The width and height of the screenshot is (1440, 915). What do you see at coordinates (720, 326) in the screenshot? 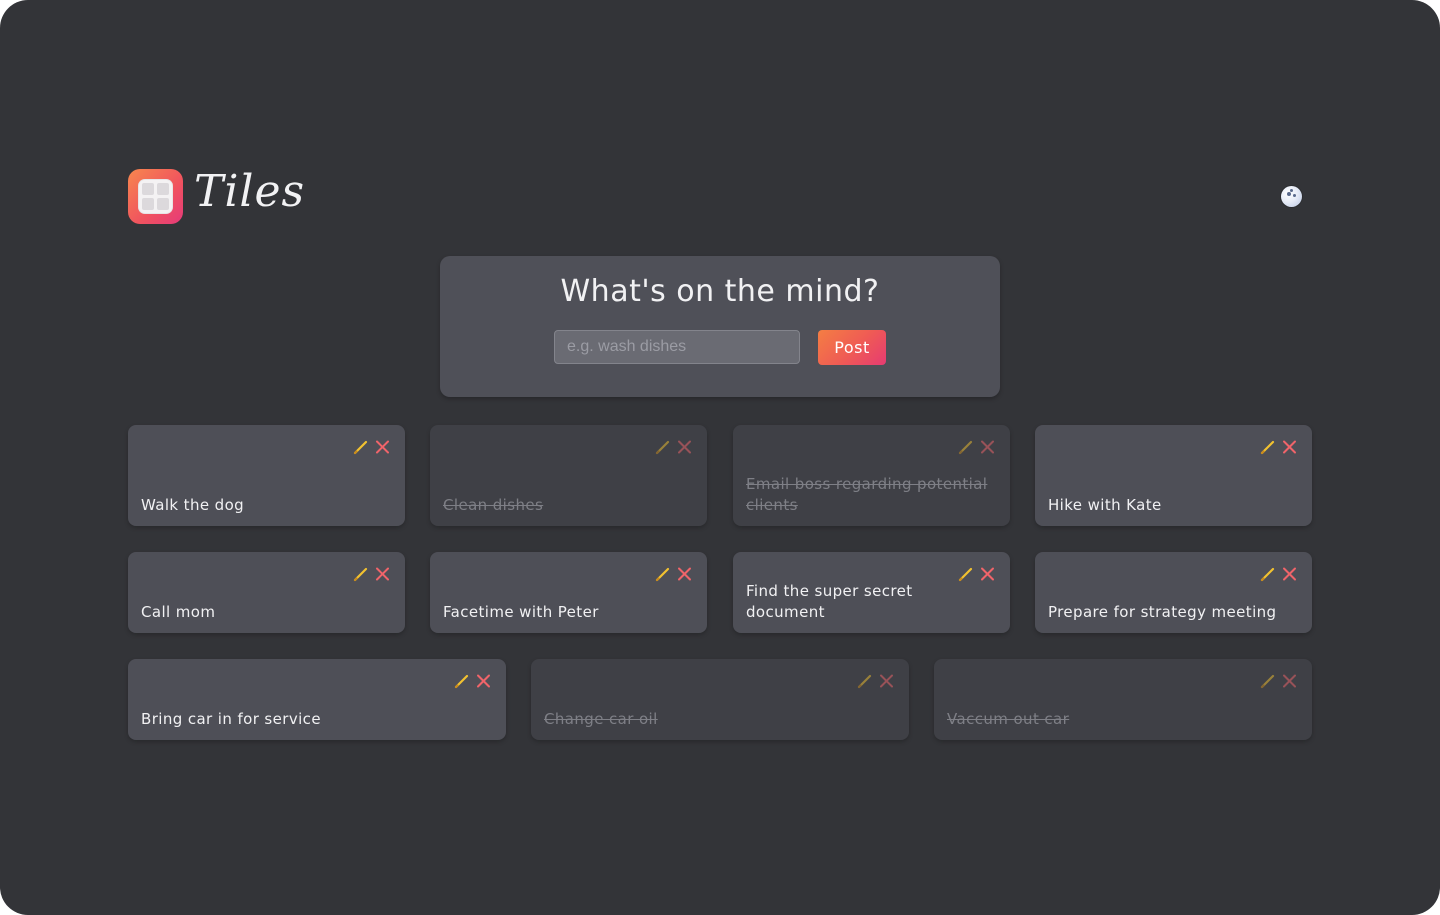
I see `new-task-card: What's on the mind? Post` at bounding box center [720, 326].